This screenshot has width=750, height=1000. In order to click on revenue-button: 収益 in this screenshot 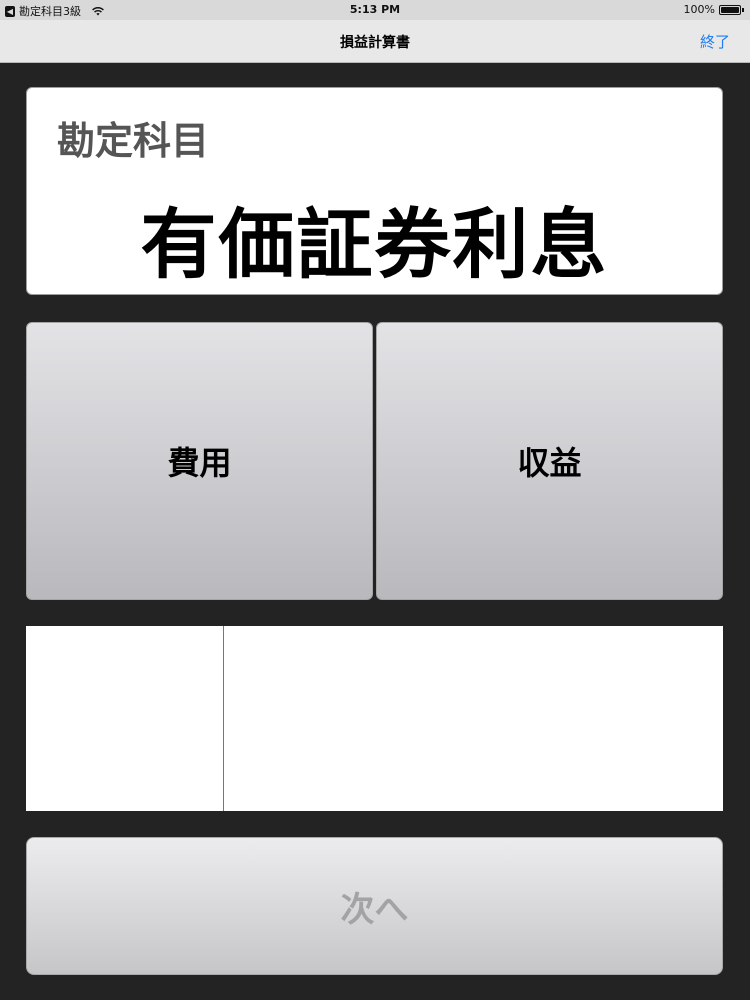, I will do `click(549, 461)`.